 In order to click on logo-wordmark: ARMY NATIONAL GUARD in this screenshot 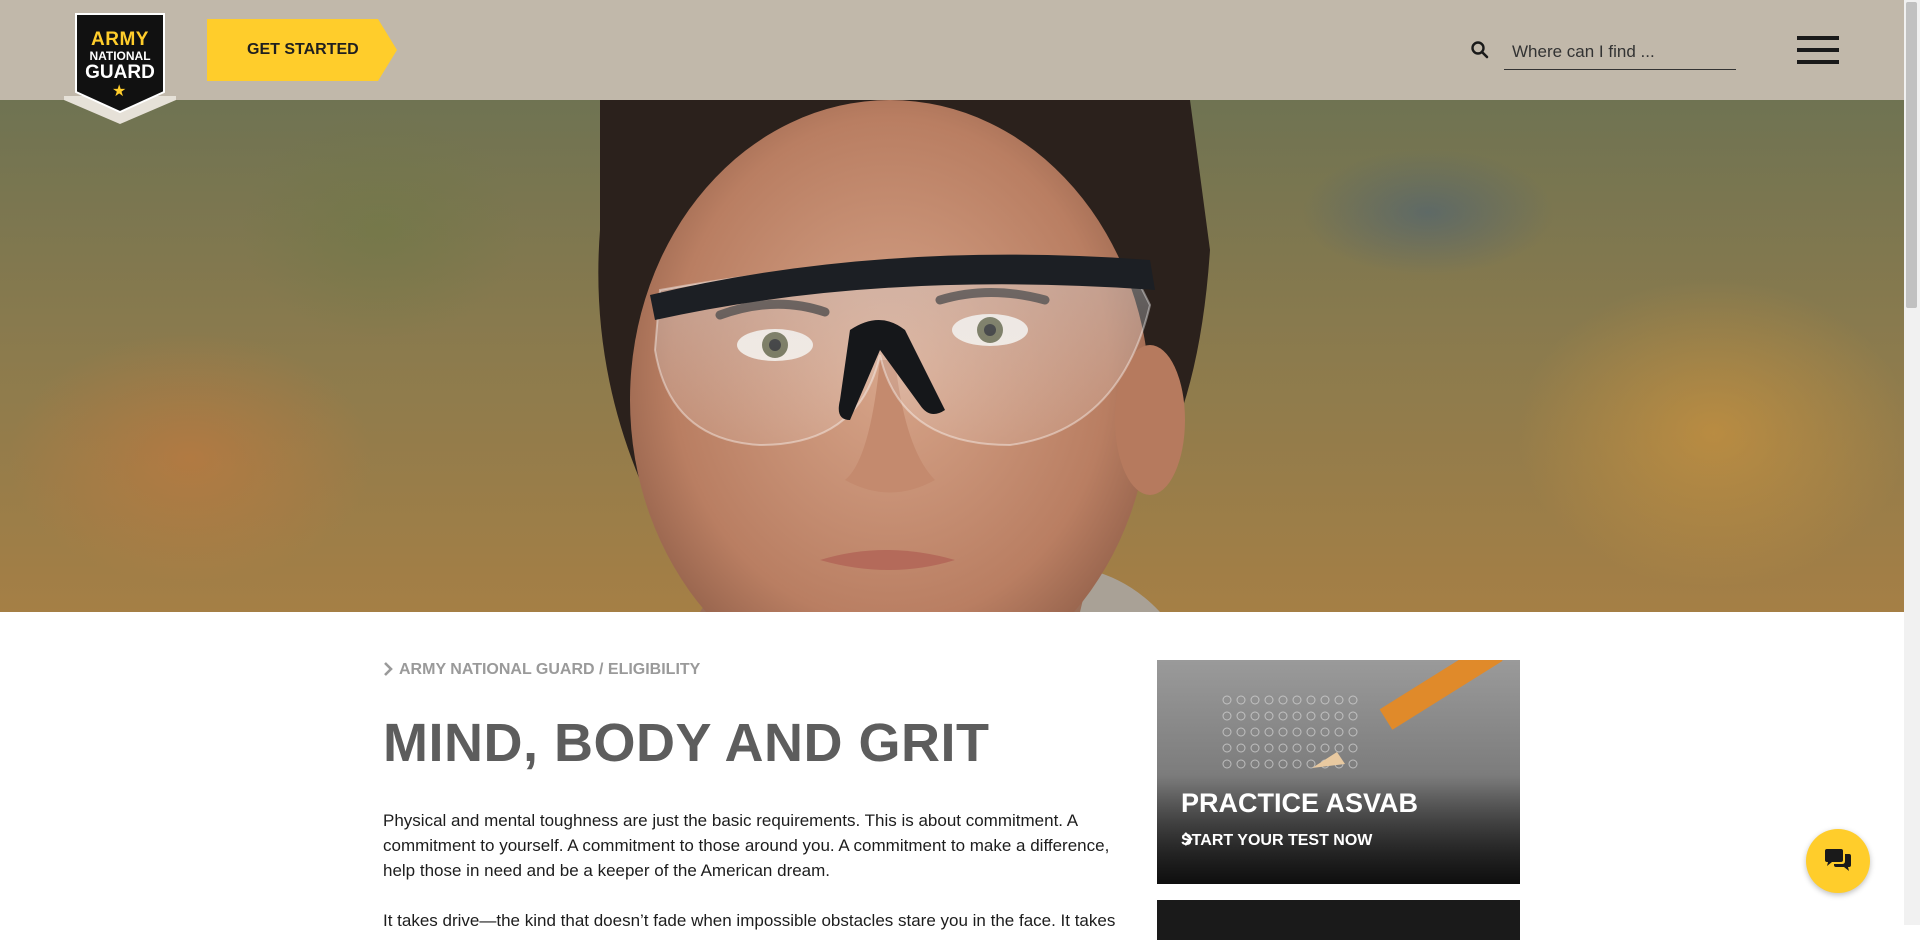, I will do `click(120, 56)`.